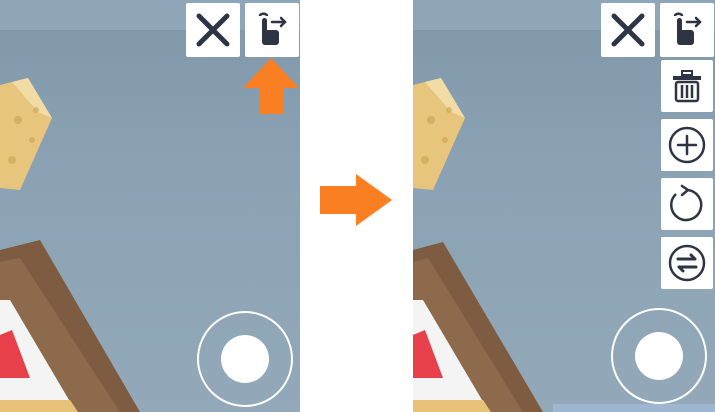 Image resolution: width=715 pixels, height=412 pixels. I want to click on add-button, so click(687, 145).